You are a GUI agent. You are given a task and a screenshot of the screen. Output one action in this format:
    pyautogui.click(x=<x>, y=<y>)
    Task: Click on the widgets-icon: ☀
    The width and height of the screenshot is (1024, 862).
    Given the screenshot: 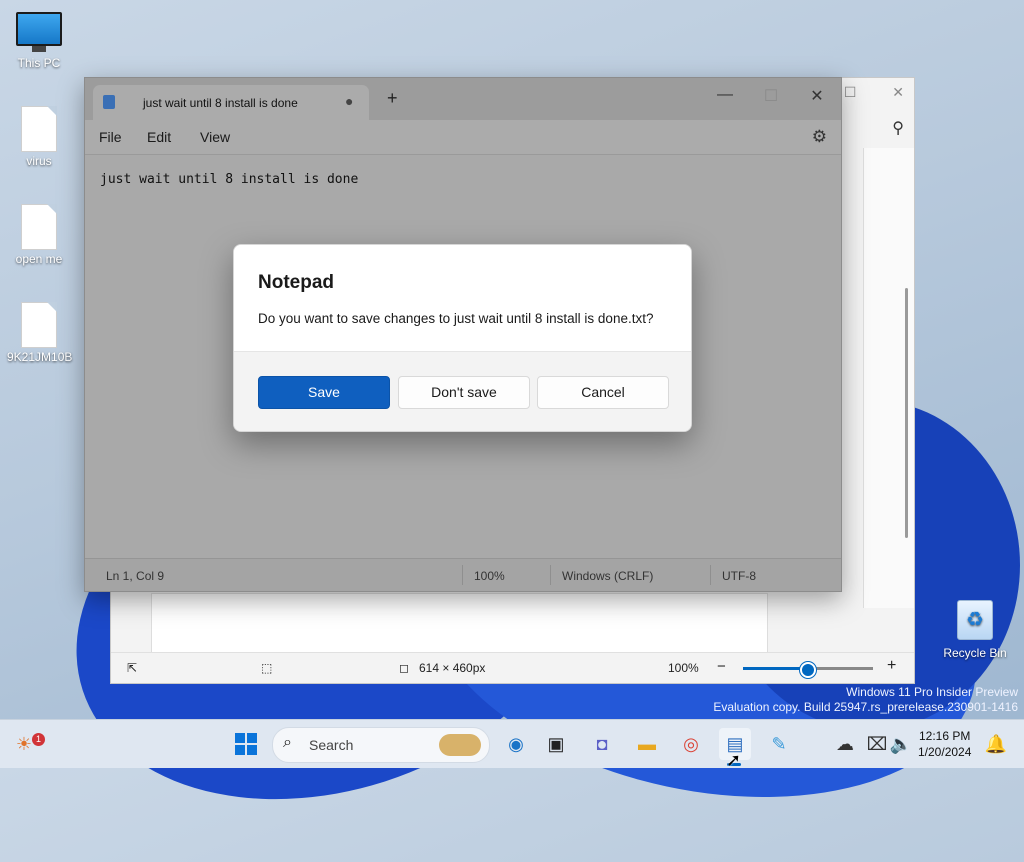 What is the action you would take?
    pyautogui.click(x=24, y=744)
    